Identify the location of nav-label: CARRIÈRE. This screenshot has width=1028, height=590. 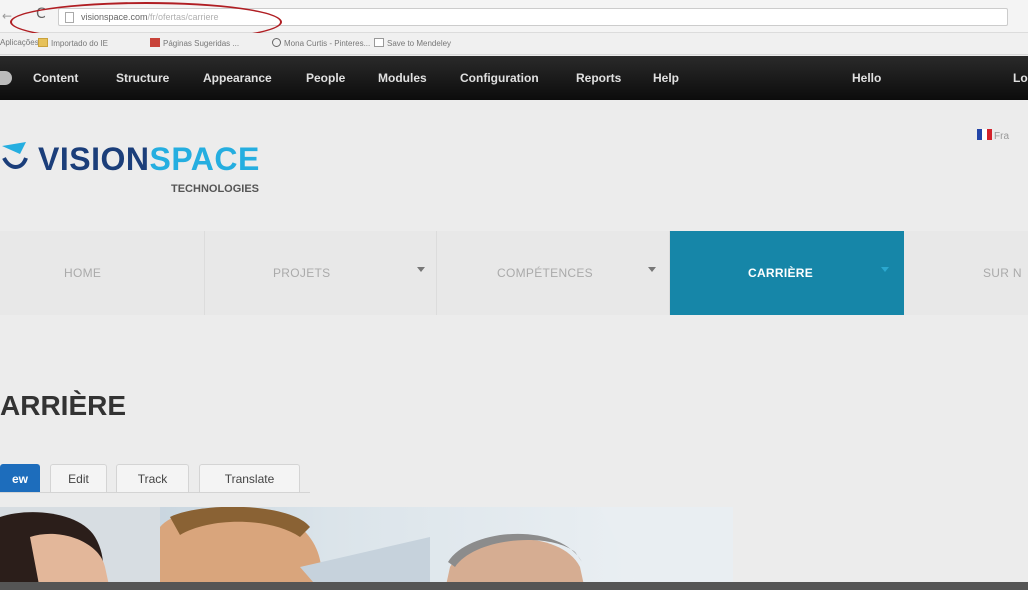
(781, 273).